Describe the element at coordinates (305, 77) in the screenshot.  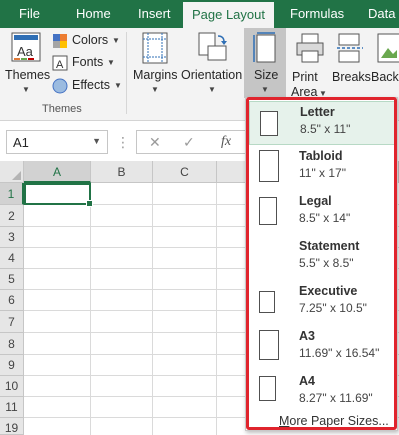
I see `print-area-label-line1: Print` at that location.